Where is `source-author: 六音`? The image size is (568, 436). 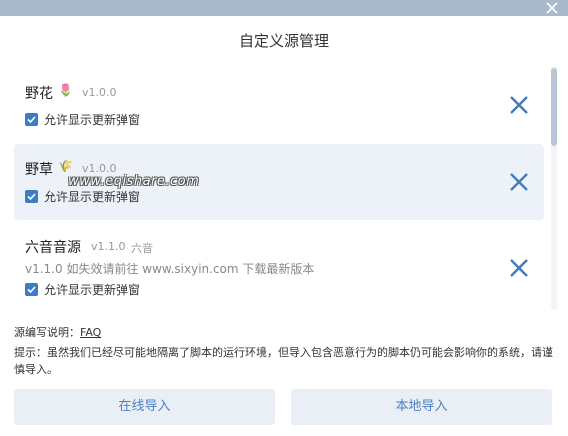 source-author: 六音 is located at coordinates (142, 248).